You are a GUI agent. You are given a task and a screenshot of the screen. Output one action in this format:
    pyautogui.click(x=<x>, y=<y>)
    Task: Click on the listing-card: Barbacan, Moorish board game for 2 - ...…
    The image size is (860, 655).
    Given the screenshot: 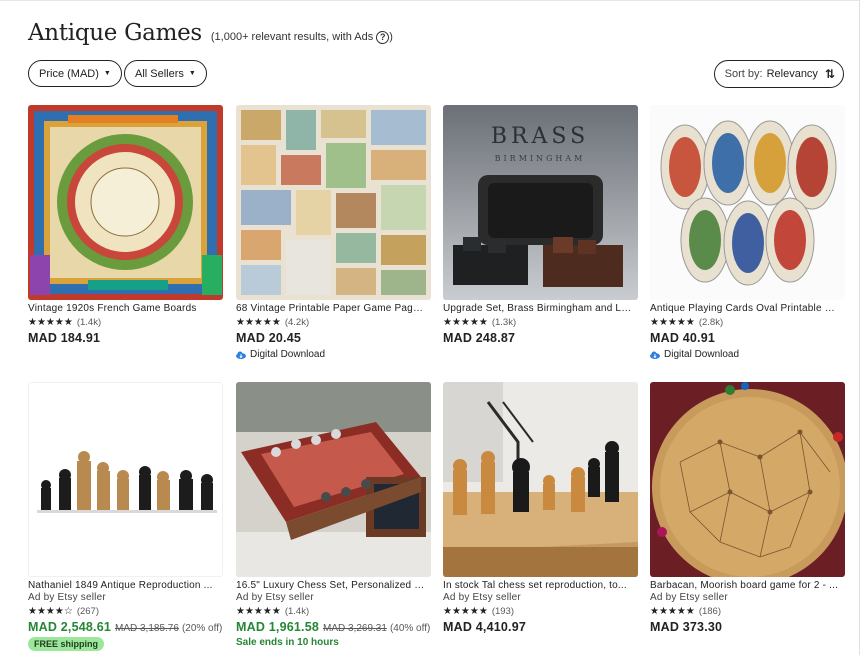 What is the action you would take?
    pyautogui.click(x=747, y=508)
    